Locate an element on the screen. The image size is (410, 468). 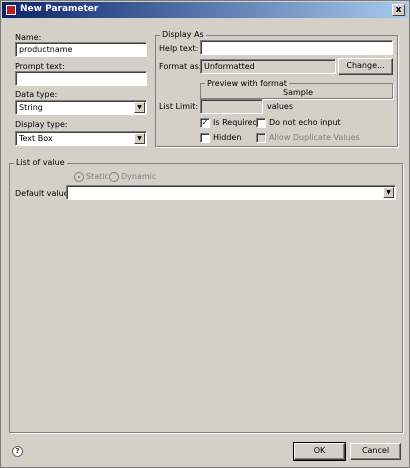
dynamic-label: Dynamic is located at coordinates (139, 176).